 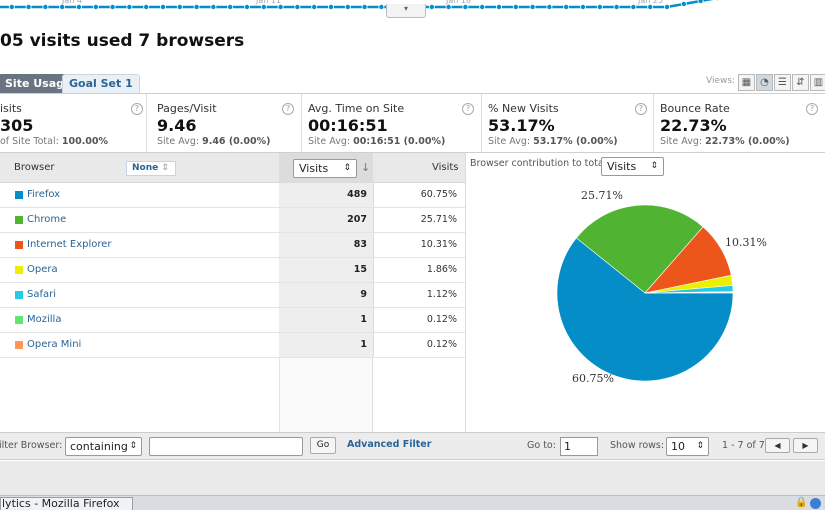 I want to click on browser-link: Internet Explorer, so click(x=69, y=244).